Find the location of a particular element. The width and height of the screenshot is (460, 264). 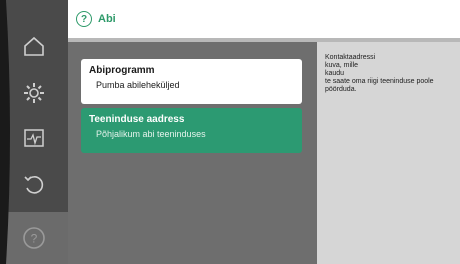

gear-icon is located at coordinates (34, 93).